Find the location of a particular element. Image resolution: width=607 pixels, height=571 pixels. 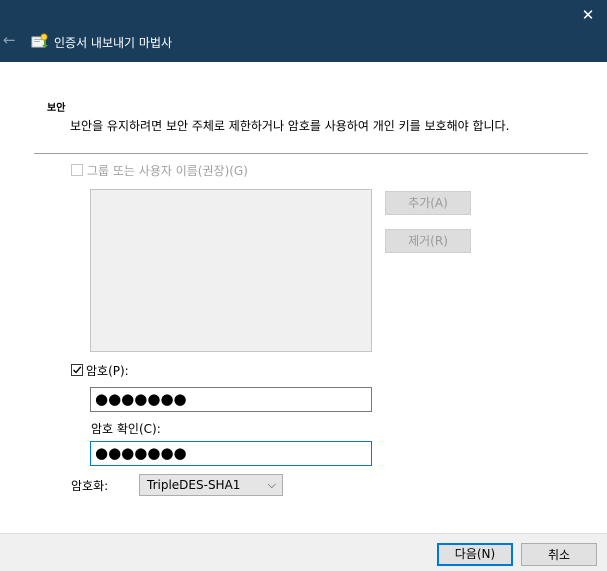

chevron-down-icon: ⌵ is located at coordinates (271, 484).